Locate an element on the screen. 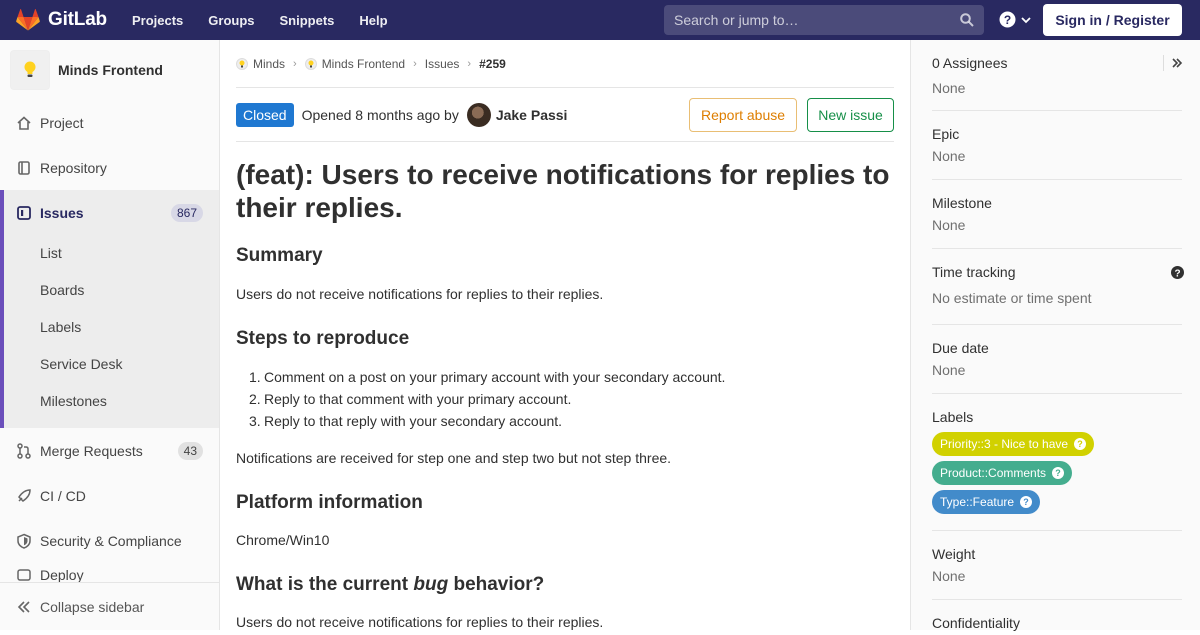 This screenshot has width=1200, height=635. gitlab-logo-icon is located at coordinates (28, 20).